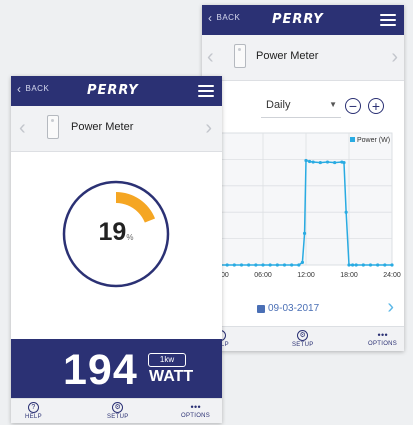  I want to click on period-value: Daily, so click(278, 105).